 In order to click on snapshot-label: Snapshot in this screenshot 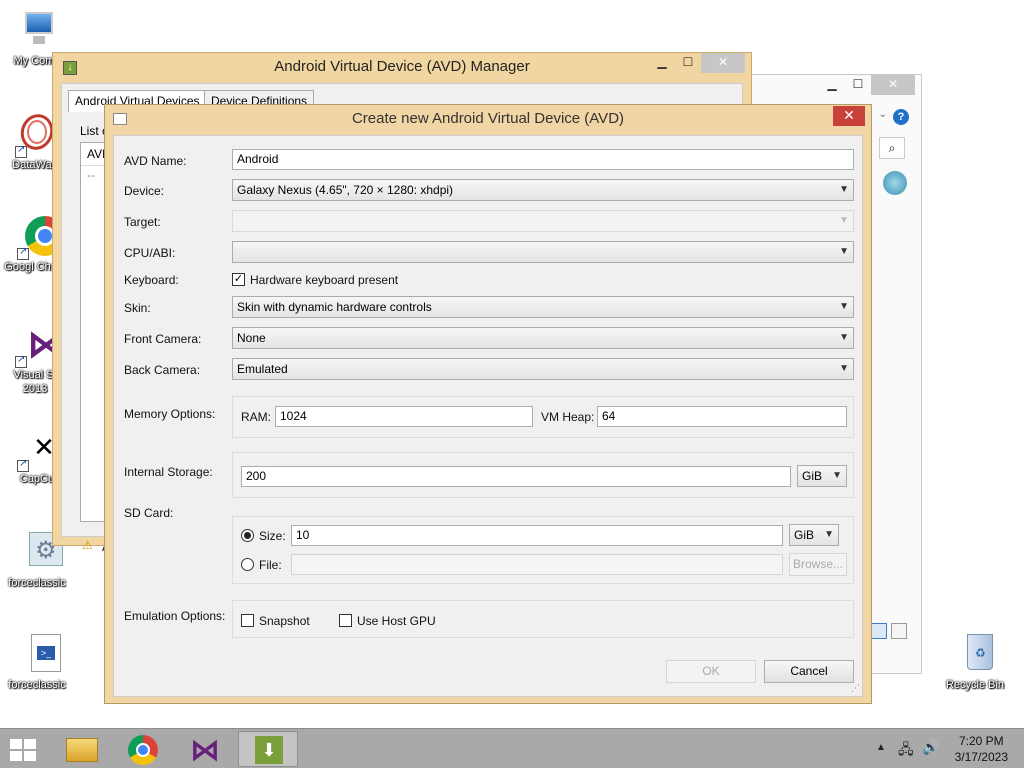, I will do `click(284, 621)`.